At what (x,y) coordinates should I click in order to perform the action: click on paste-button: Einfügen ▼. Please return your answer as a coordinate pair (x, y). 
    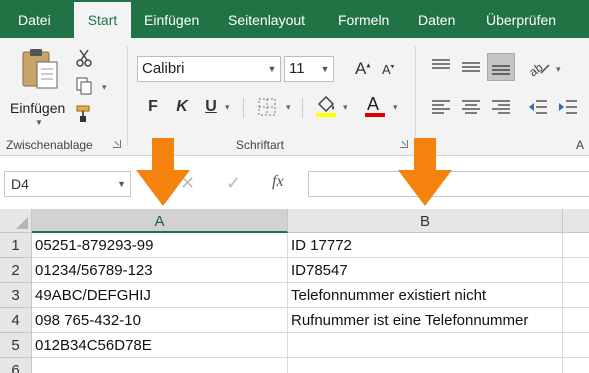
    Looking at the image, I should click on (39, 86).